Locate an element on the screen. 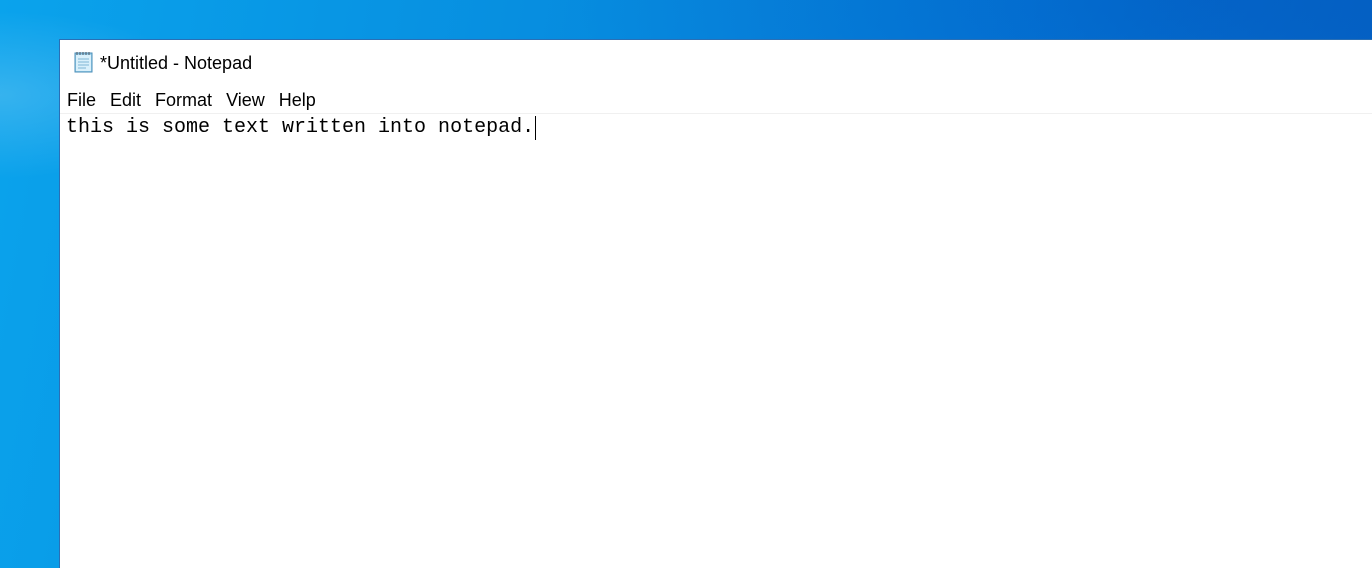 The width and height of the screenshot is (1372, 568). menu-file: File is located at coordinates (81, 100).